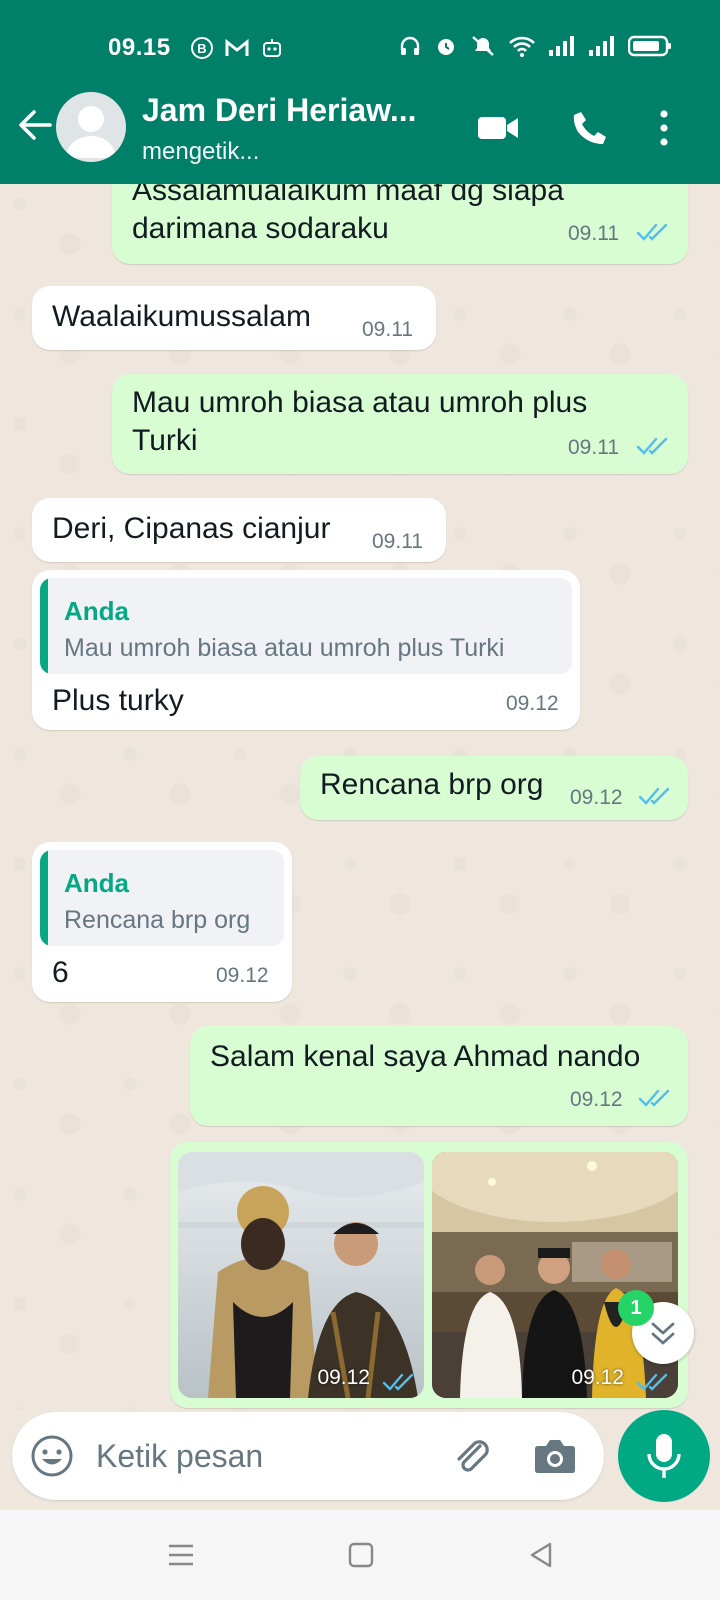 This screenshot has height=1600, width=720. I want to click on robot-icon, so click(272, 50).